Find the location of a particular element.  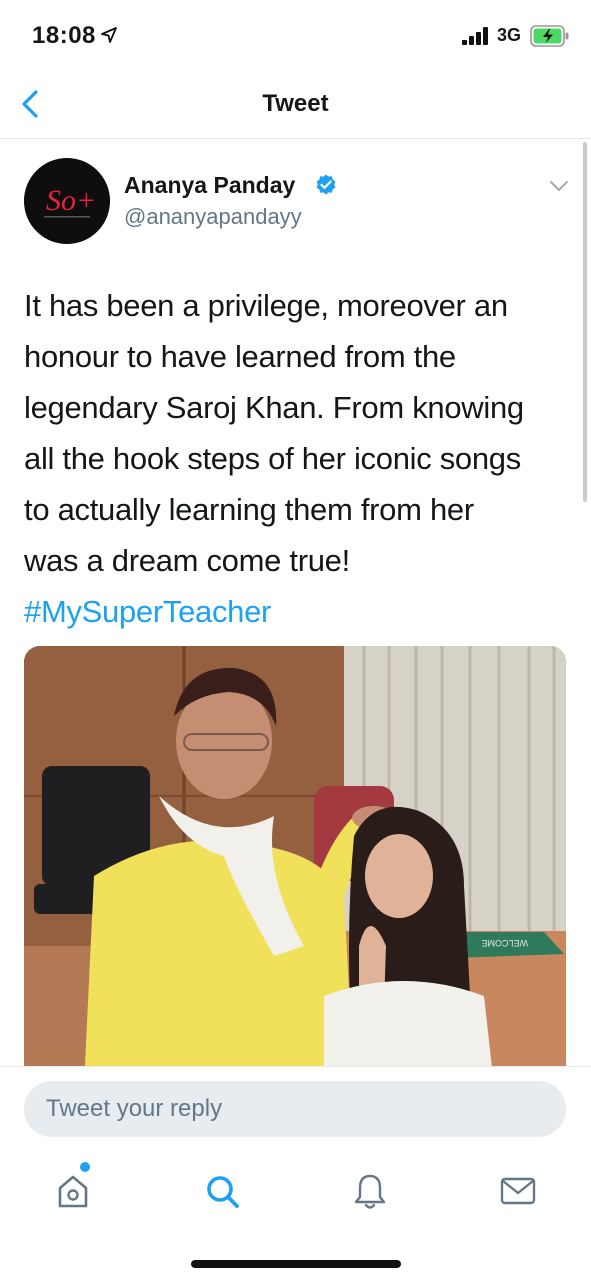

avatar: So+ is located at coordinates (67, 201).